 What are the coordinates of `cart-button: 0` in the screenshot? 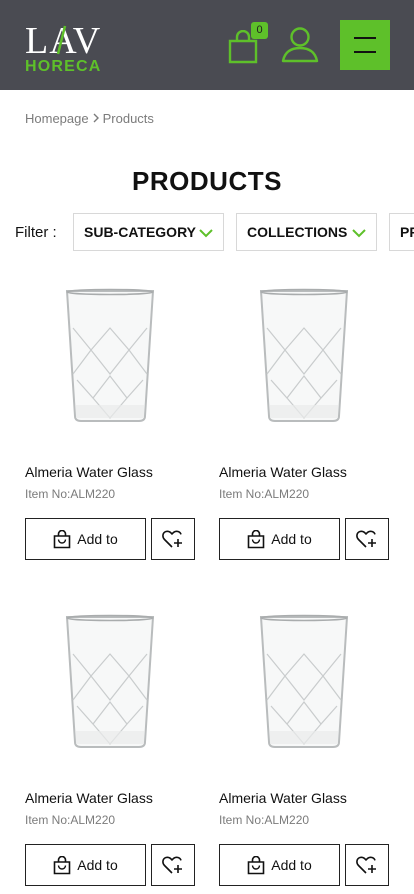 It's located at (250, 44).